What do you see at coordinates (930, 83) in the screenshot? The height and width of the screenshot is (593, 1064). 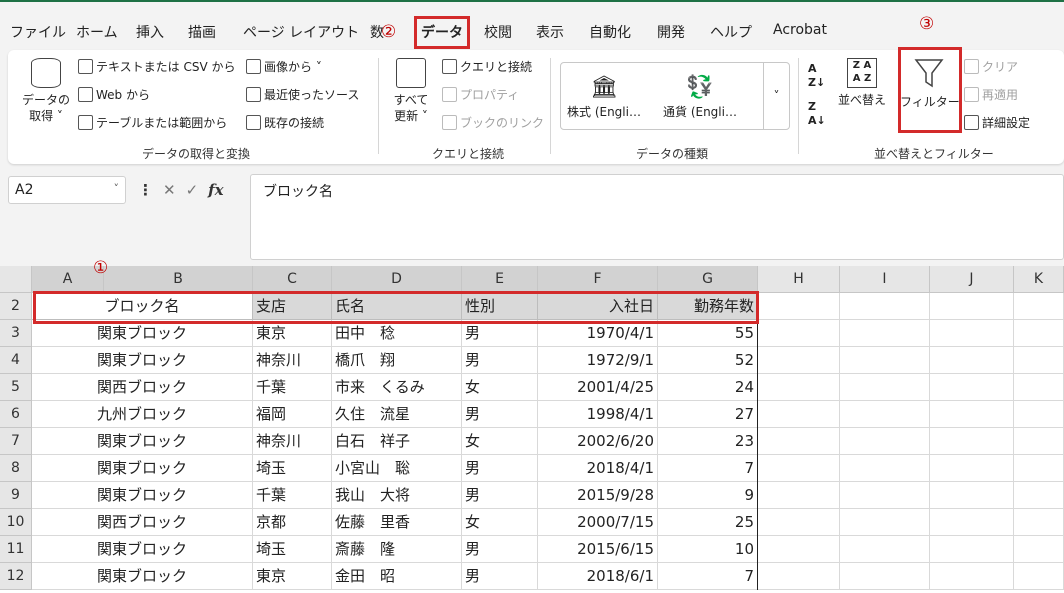 I see `filter-button: フィルター` at bounding box center [930, 83].